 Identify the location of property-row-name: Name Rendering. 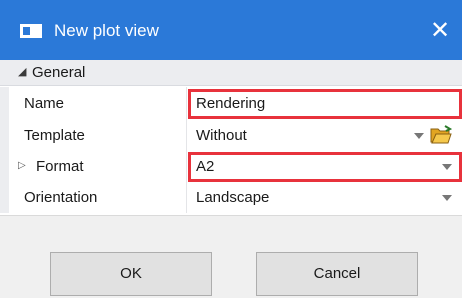
(231, 104).